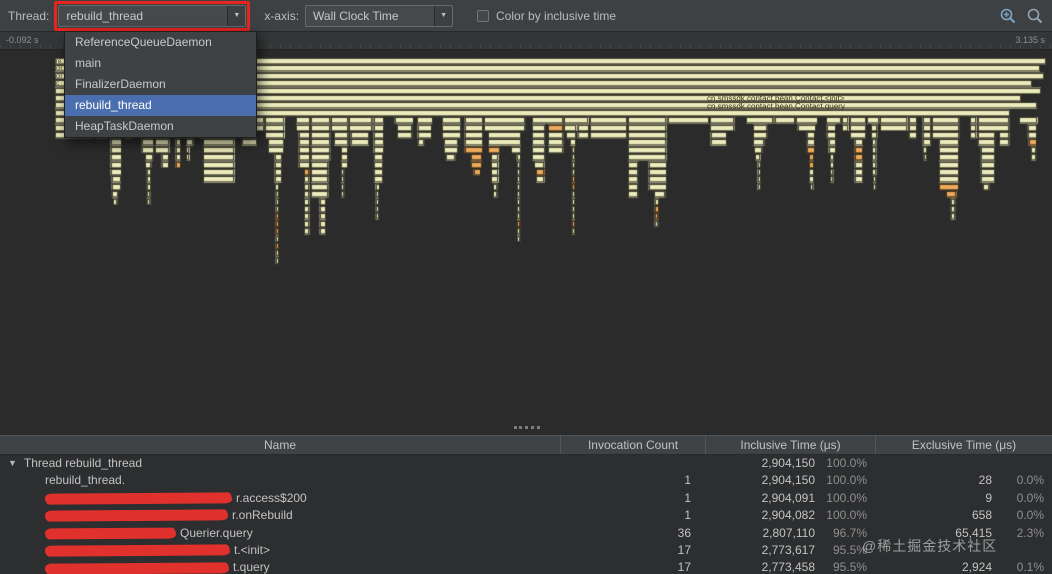 This screenshot has width=1052, height=574. What do you see at coordinates (85, 480) in the screenshot?
I see `row-name: rebuild_thread.` at bounding box center [85, 480].